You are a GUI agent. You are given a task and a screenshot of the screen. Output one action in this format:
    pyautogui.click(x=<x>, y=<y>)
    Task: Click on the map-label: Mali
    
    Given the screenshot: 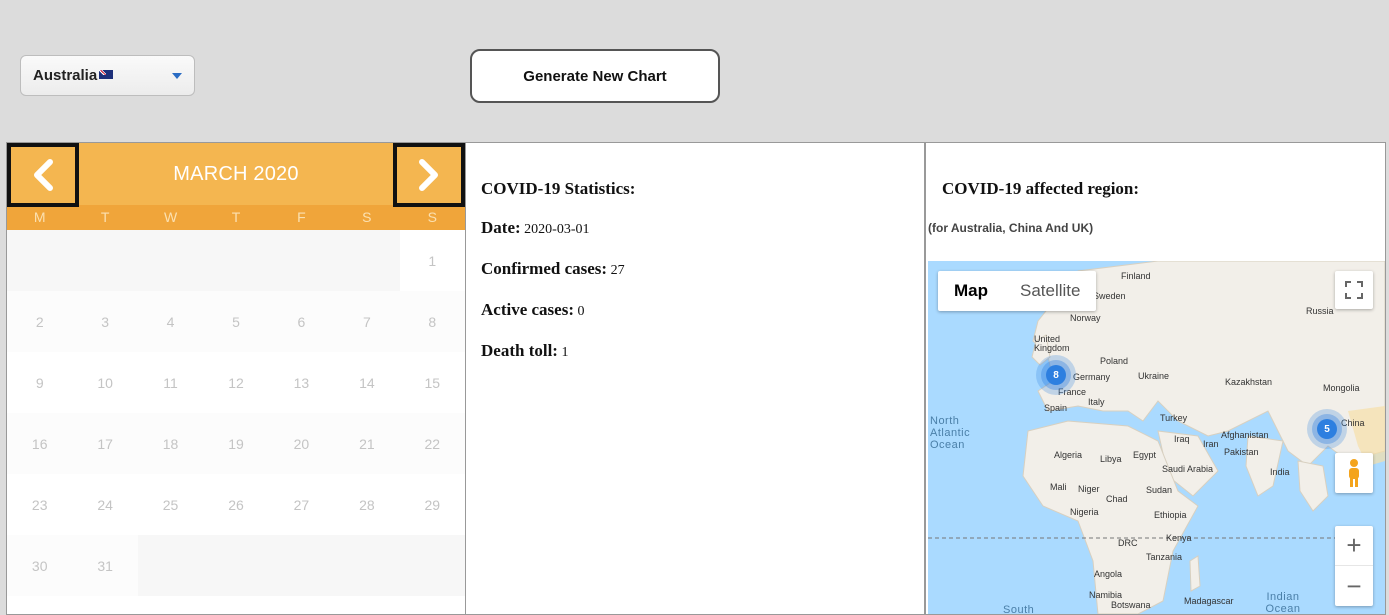 What is the action you would take?
    pyautogui.click(x=1058, y=487)
    